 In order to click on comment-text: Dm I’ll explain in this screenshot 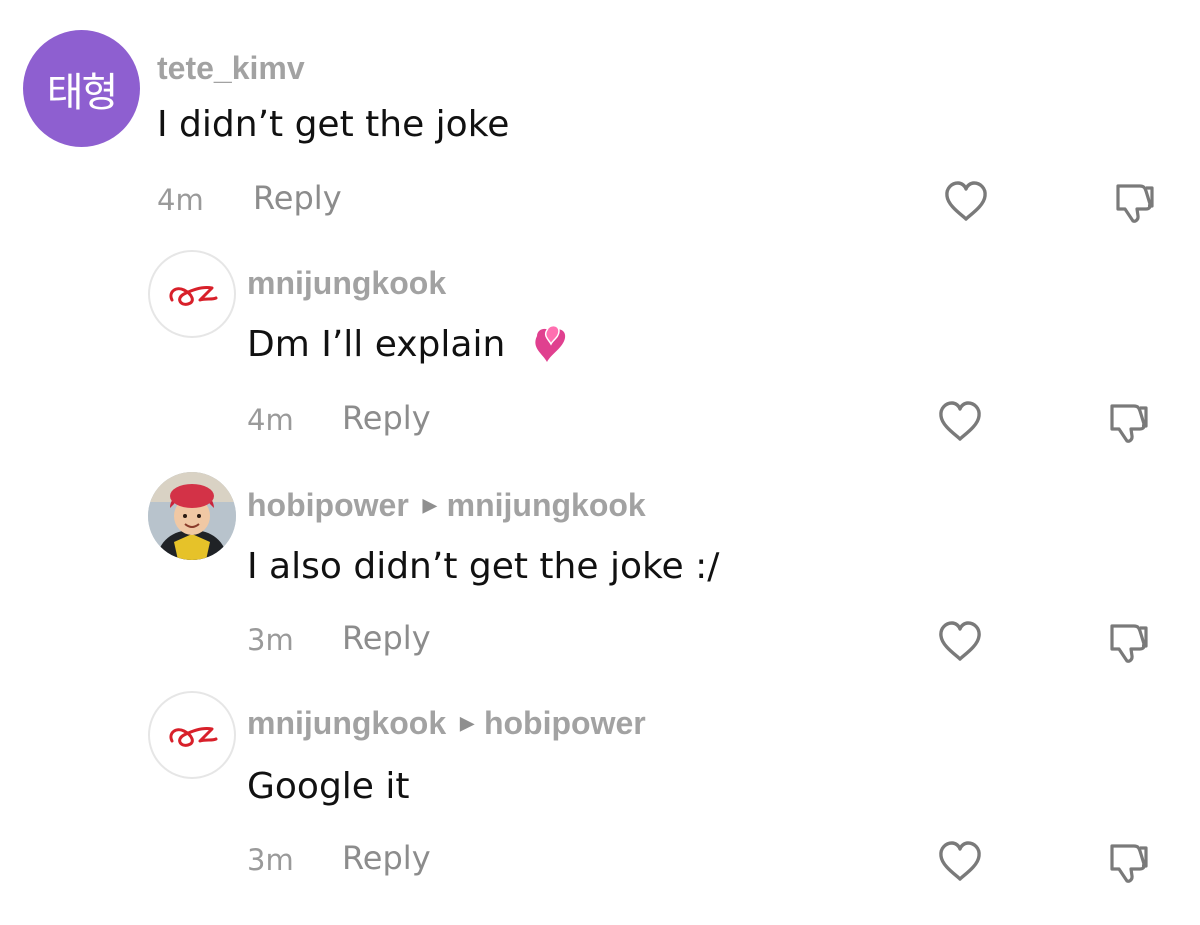, I will do `click(409, 344)`.